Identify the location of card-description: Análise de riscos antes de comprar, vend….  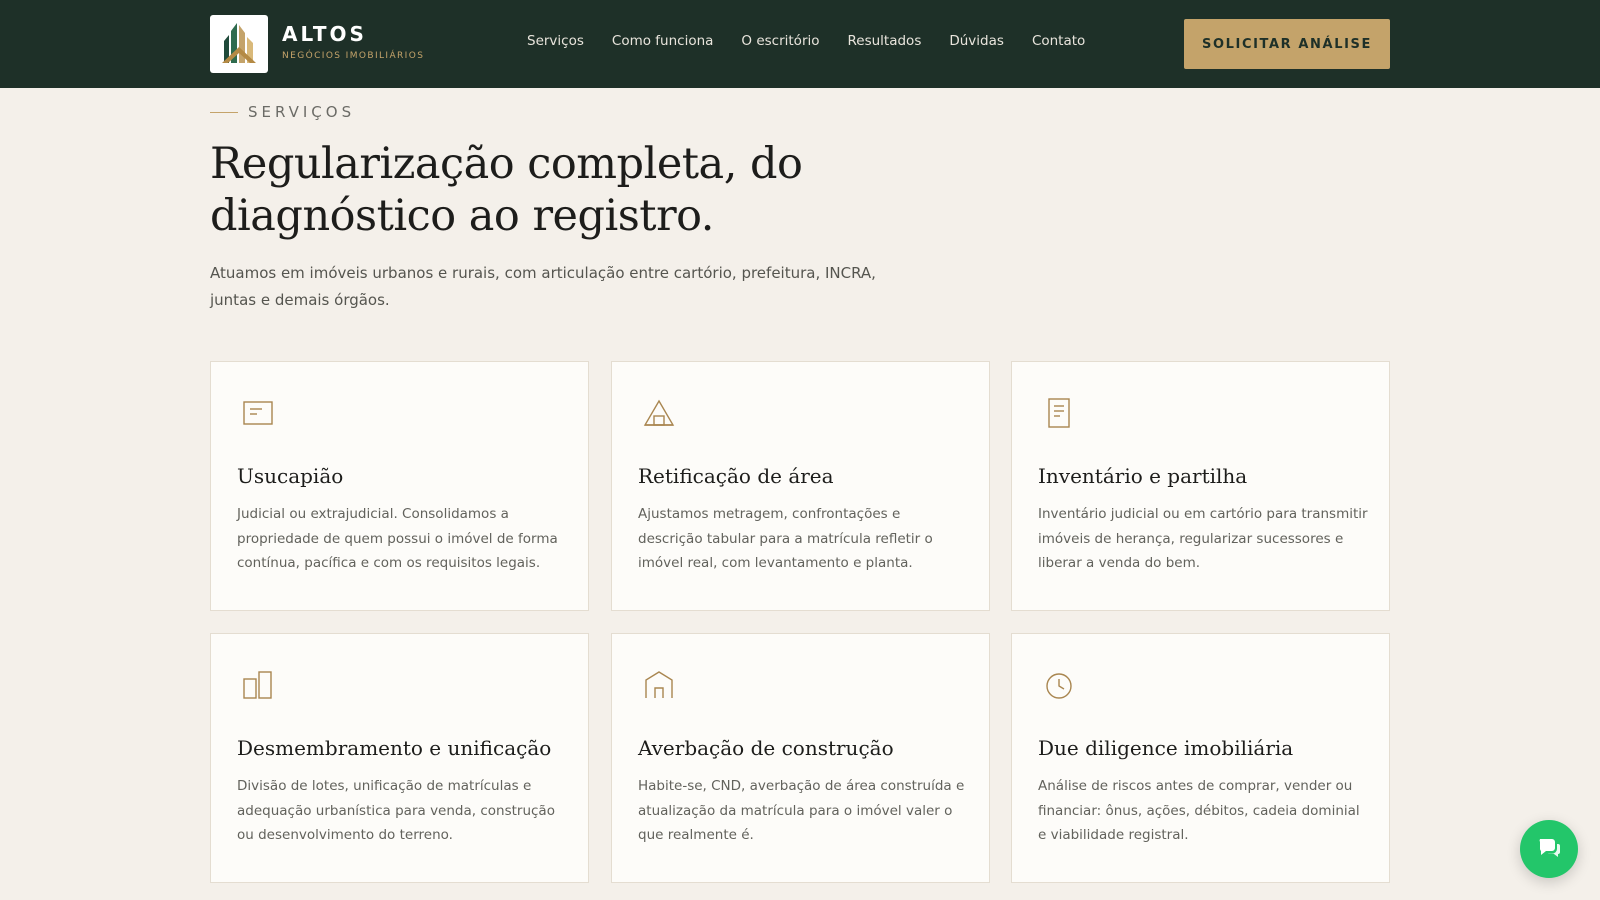
(1199, 810).